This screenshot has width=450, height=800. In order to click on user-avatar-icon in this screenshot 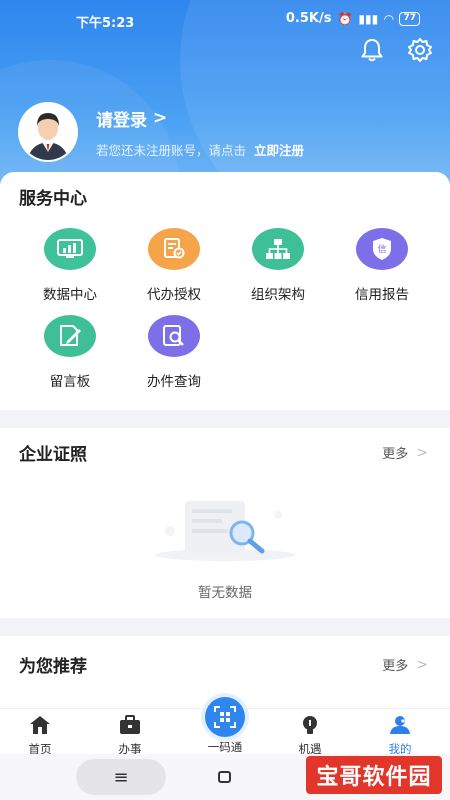, I will do `click(48, 136)`.